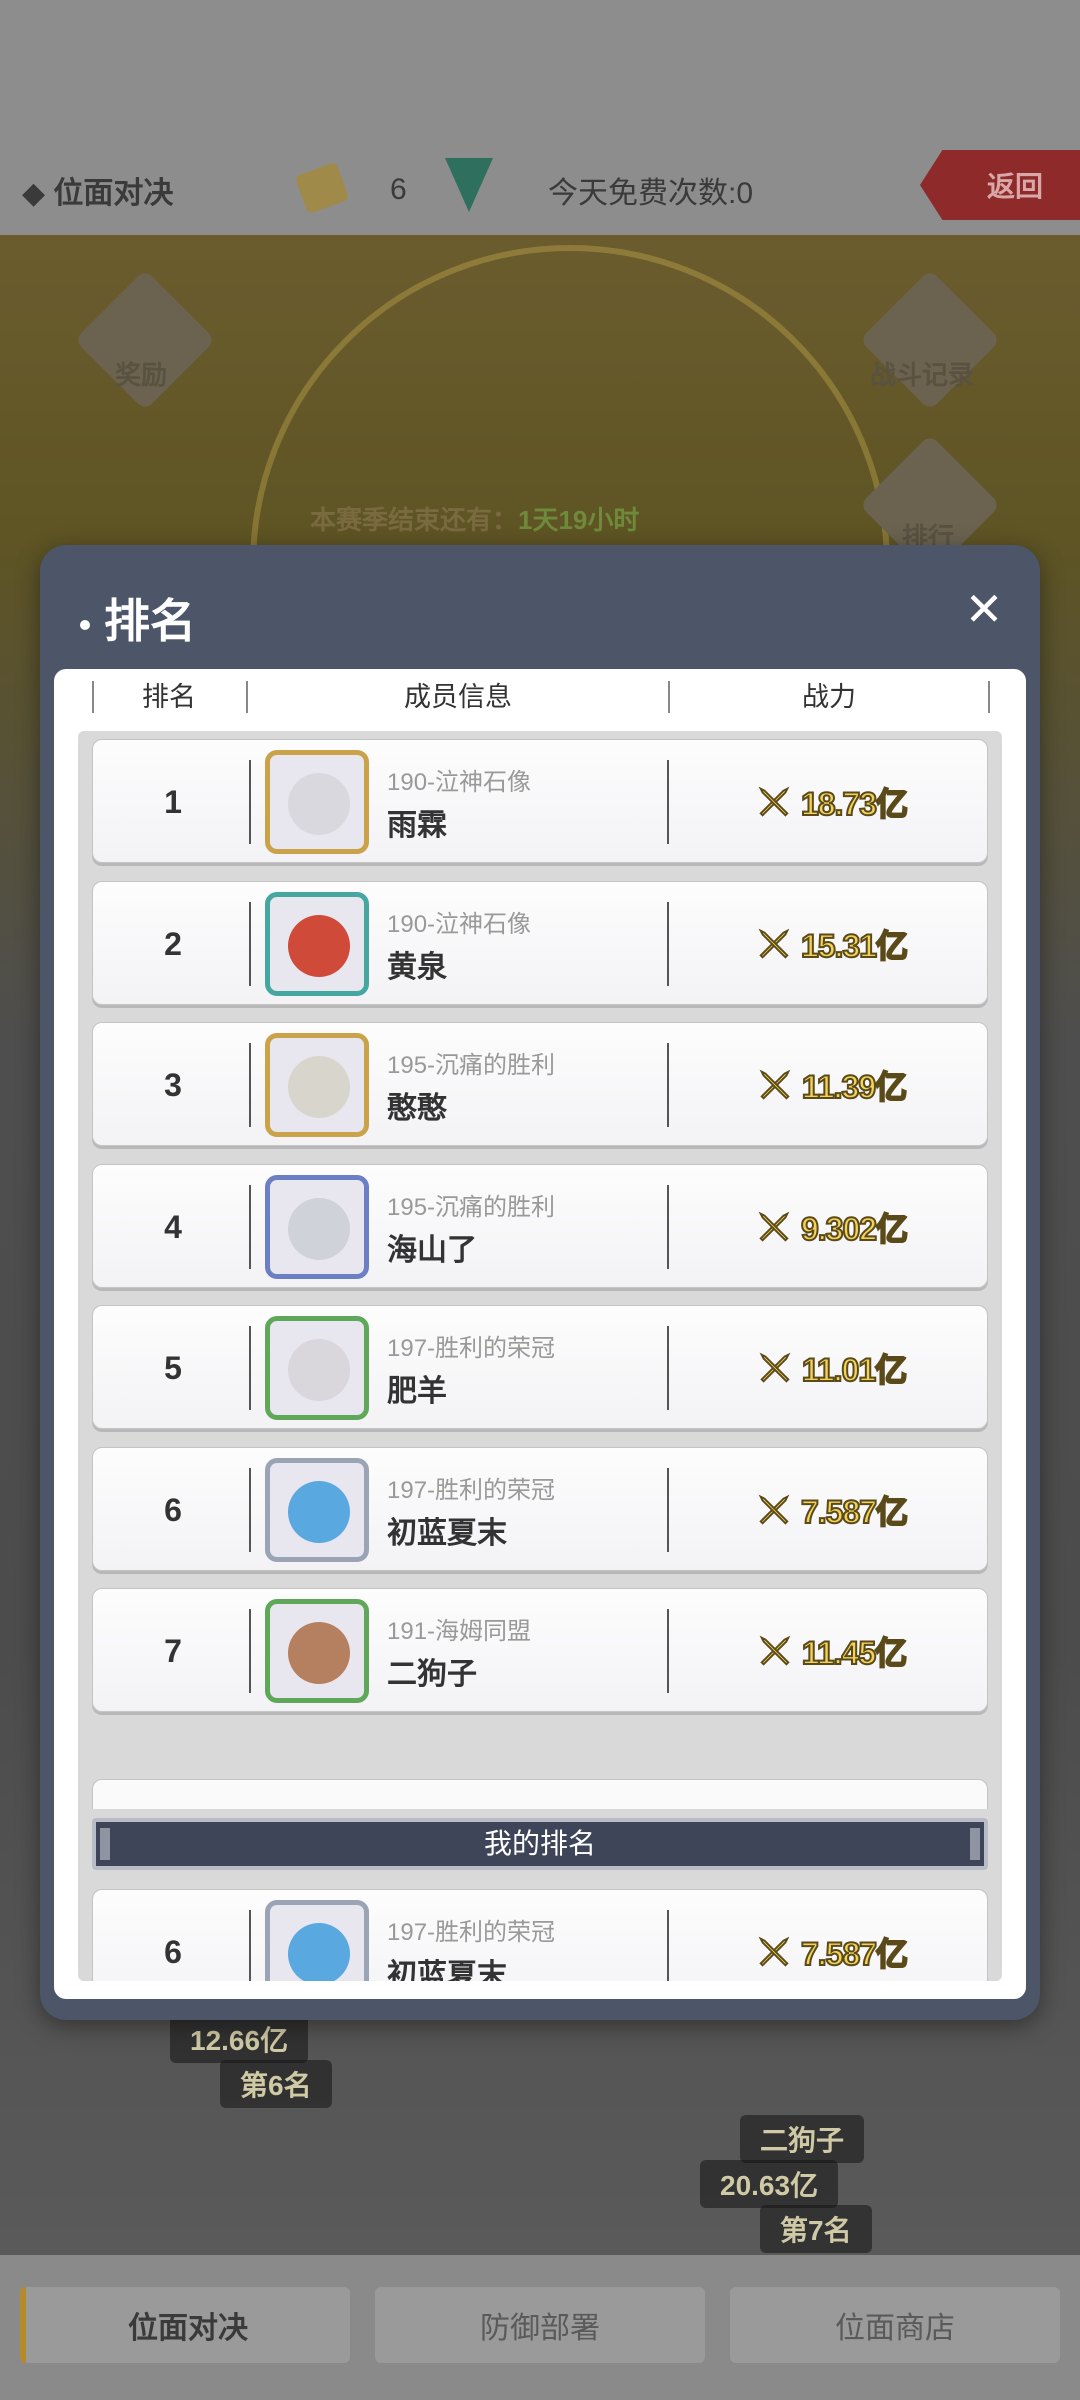  Describe the element at coordinates (854, 1653) in the screenshot. I see `power-value: 11.45亿` at that location.